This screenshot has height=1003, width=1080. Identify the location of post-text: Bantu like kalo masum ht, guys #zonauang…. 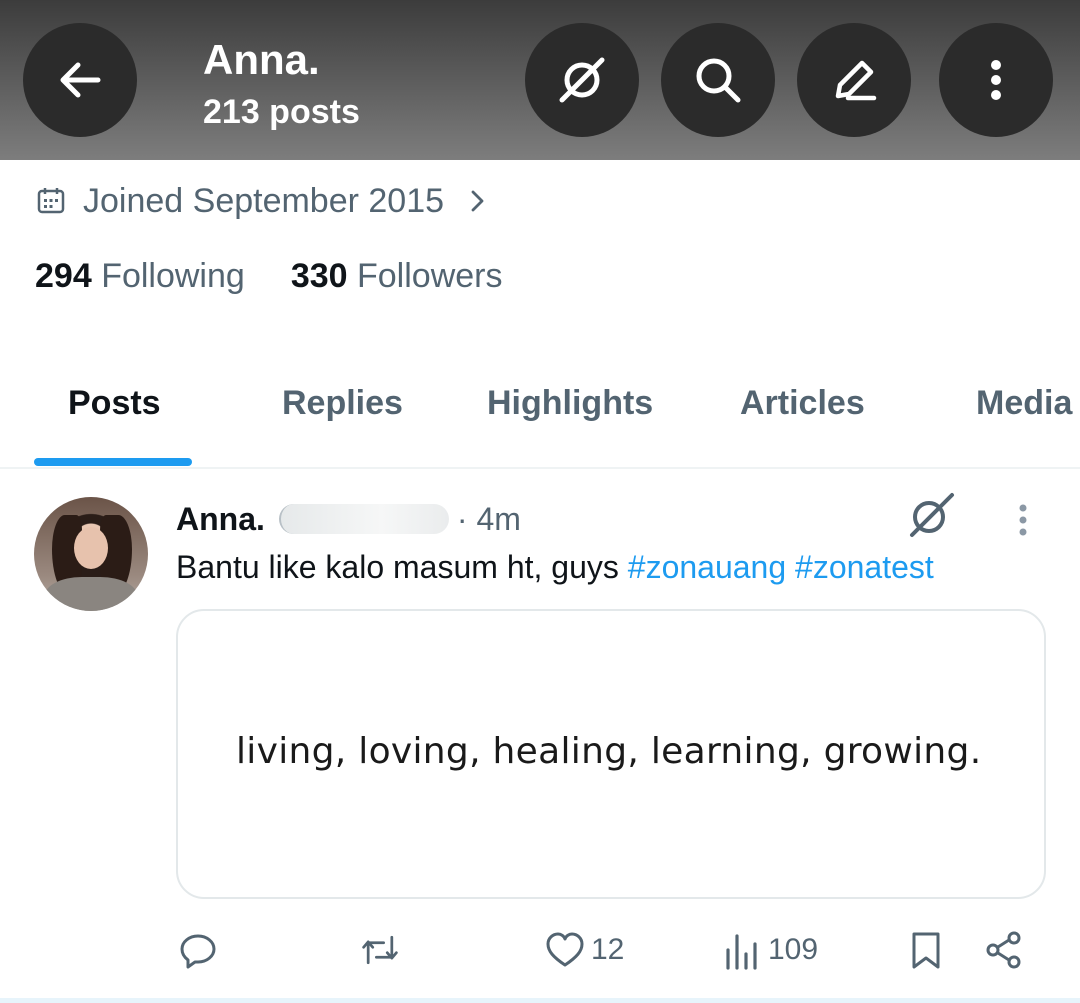
(555, 567).